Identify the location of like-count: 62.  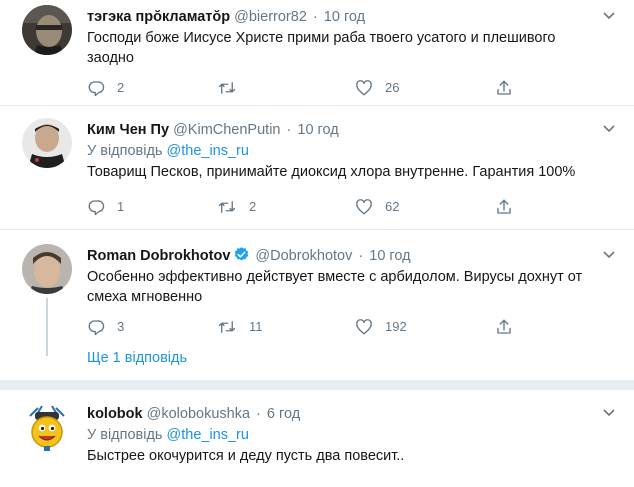
(392, 206).